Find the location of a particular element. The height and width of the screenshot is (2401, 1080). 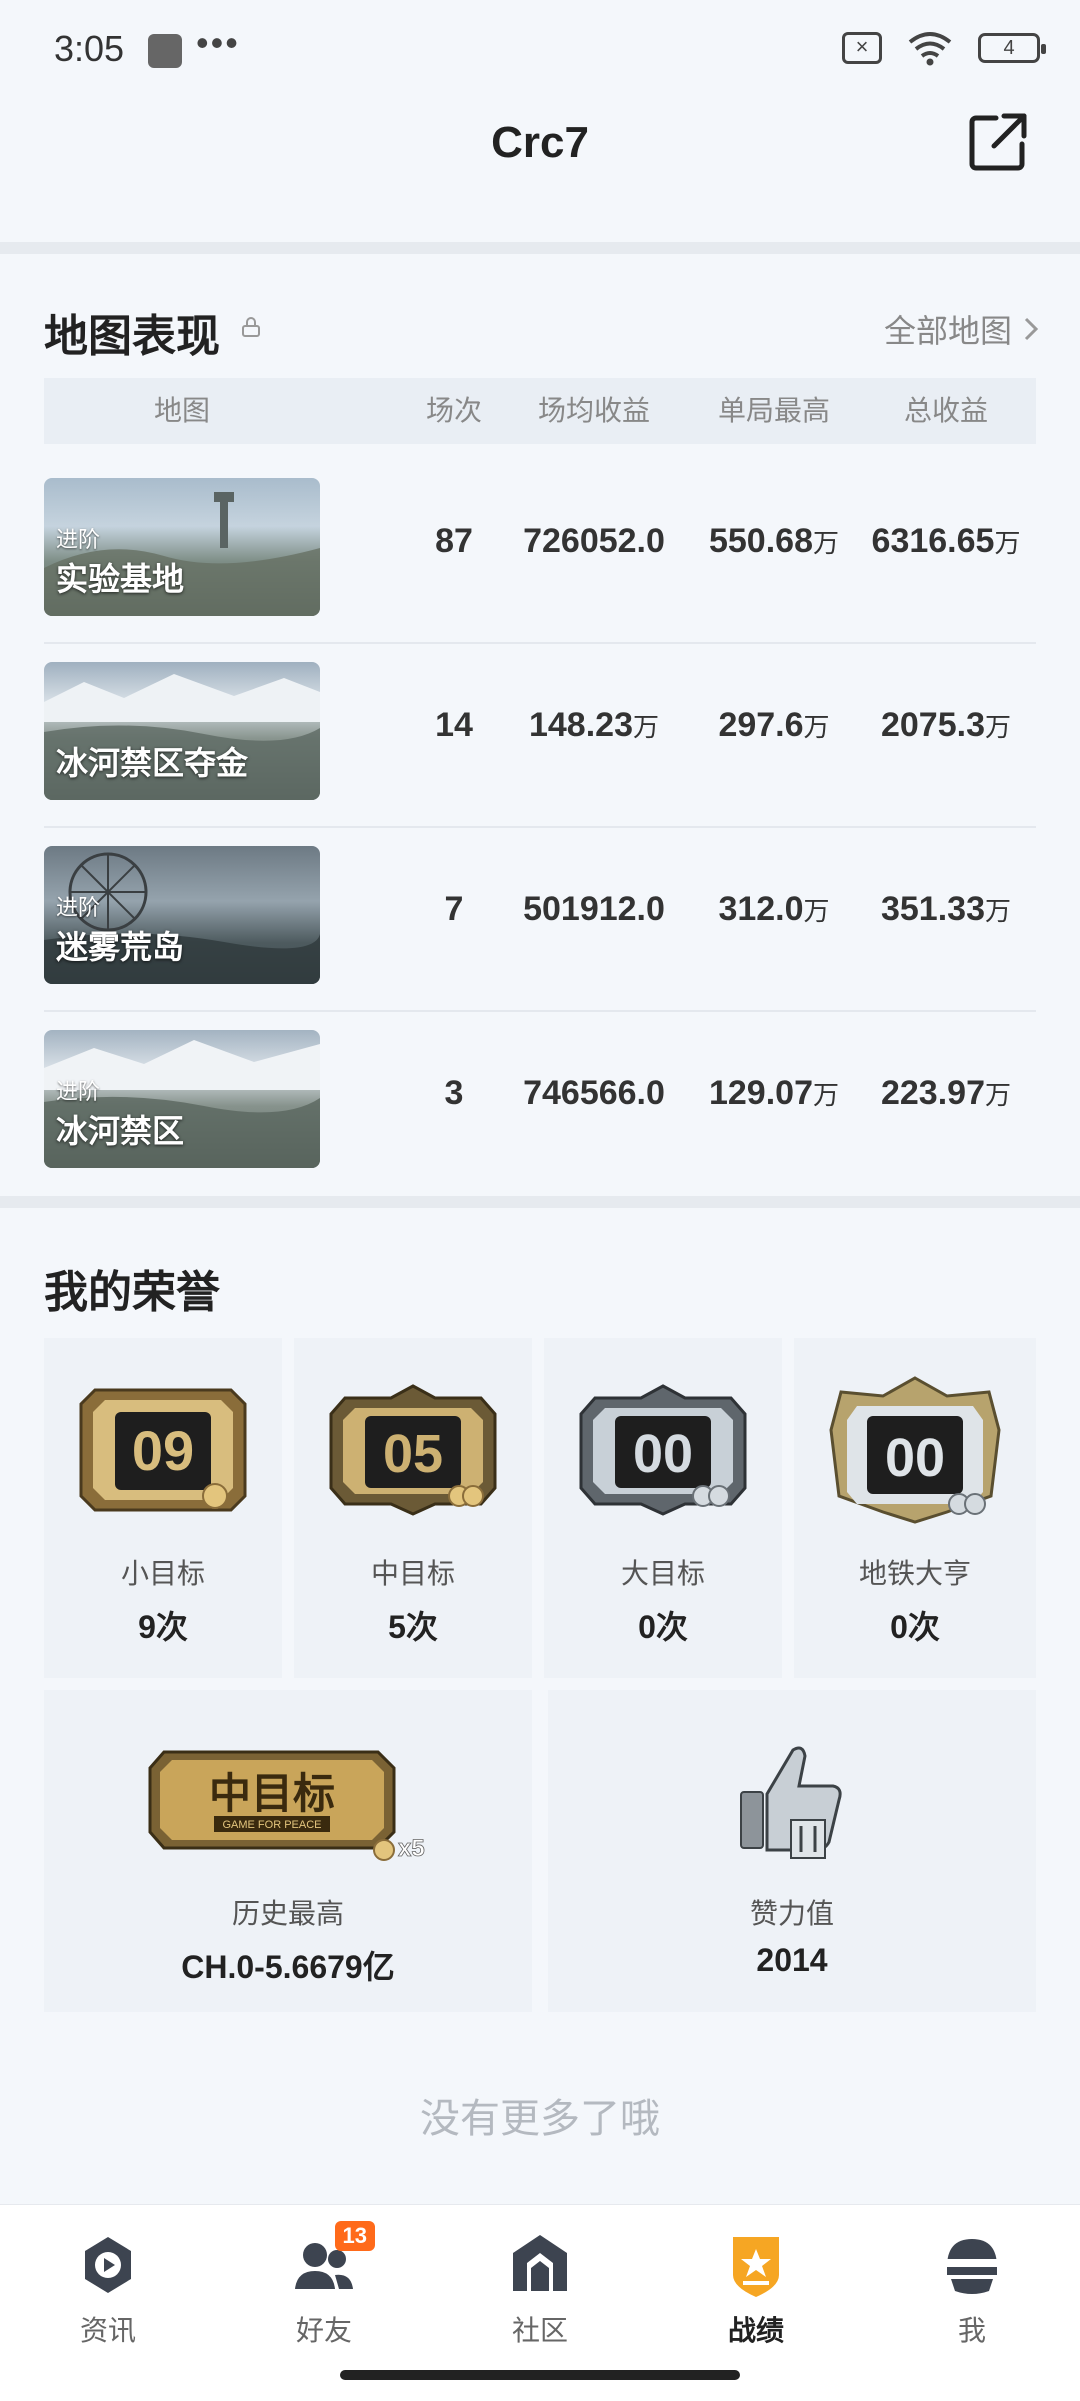

map-thumbnail: 进阶 冰河禁区 is located at coordinates (182, 1099).